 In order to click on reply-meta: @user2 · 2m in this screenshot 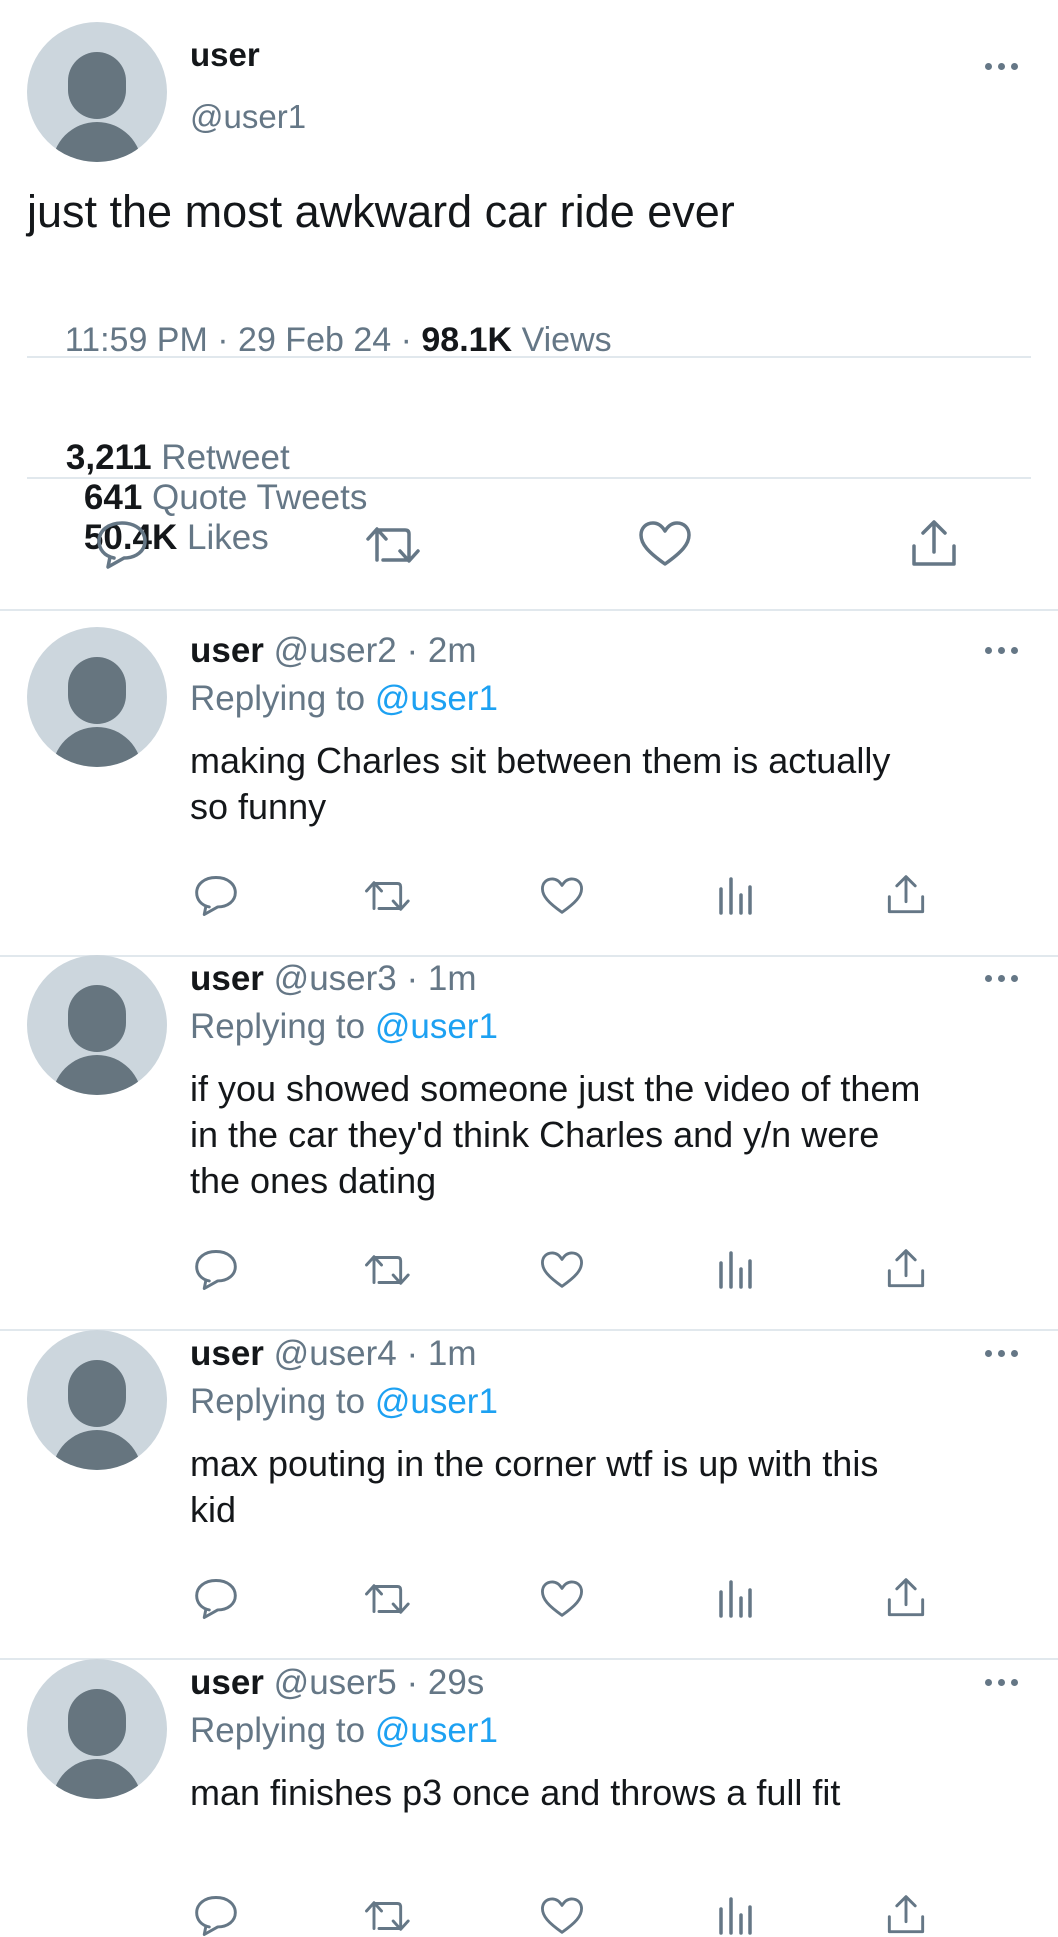, I will do `click(375, 650)`.